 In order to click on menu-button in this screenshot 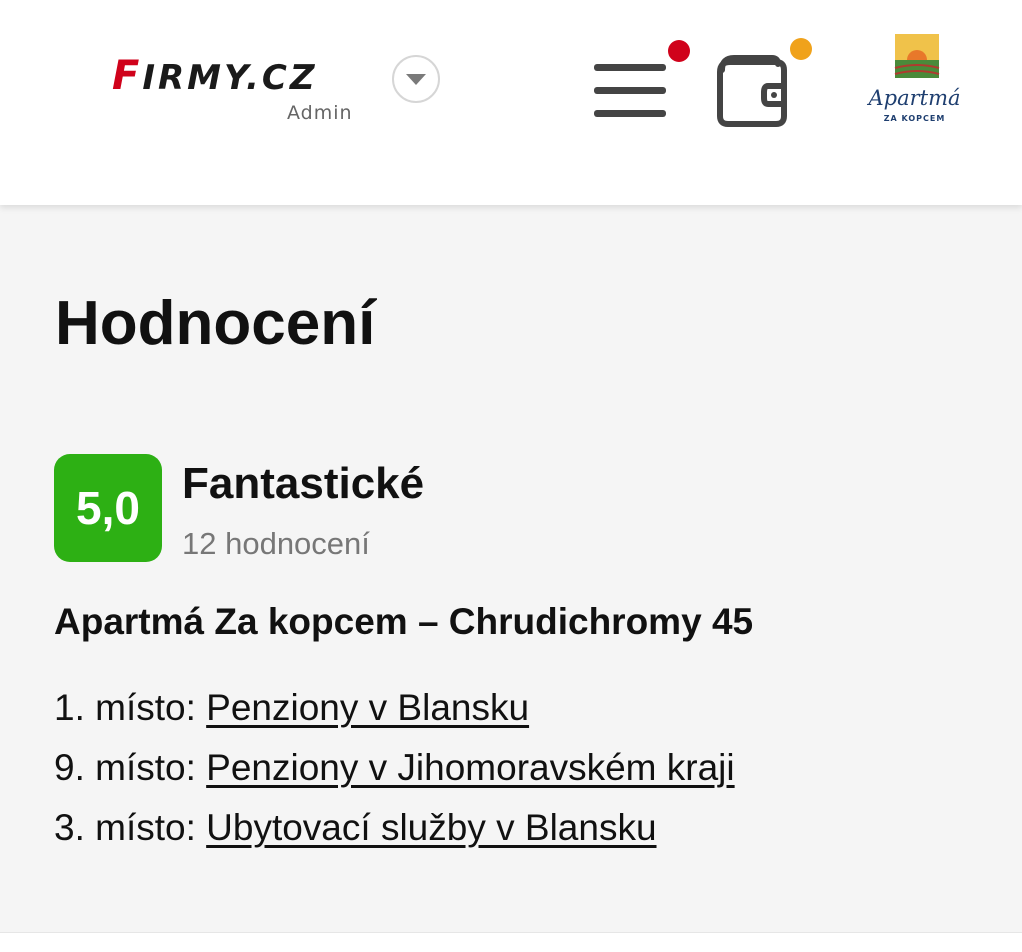, I will do `click(642, 85)`.